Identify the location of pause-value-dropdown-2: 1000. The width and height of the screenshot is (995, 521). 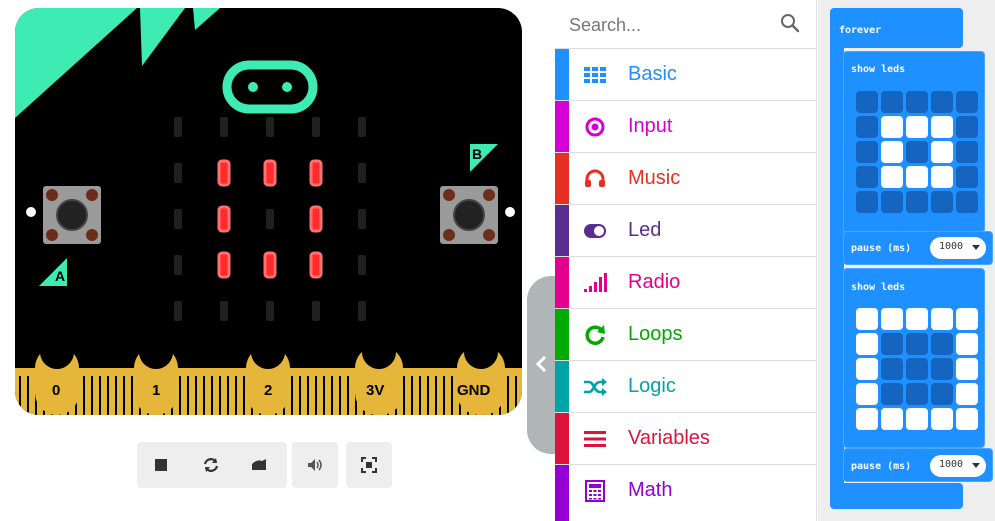
(958, 466).